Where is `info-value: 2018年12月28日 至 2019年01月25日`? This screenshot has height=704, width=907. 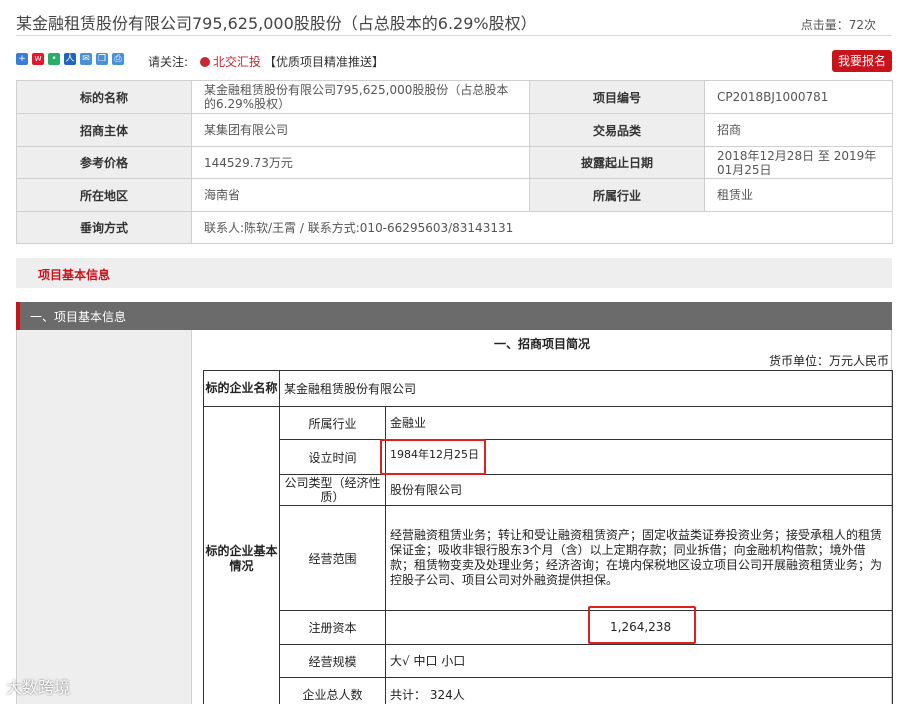
info-value: 2018年12月28日 至 2019年01月25日 is located at coordinates (798, 162).